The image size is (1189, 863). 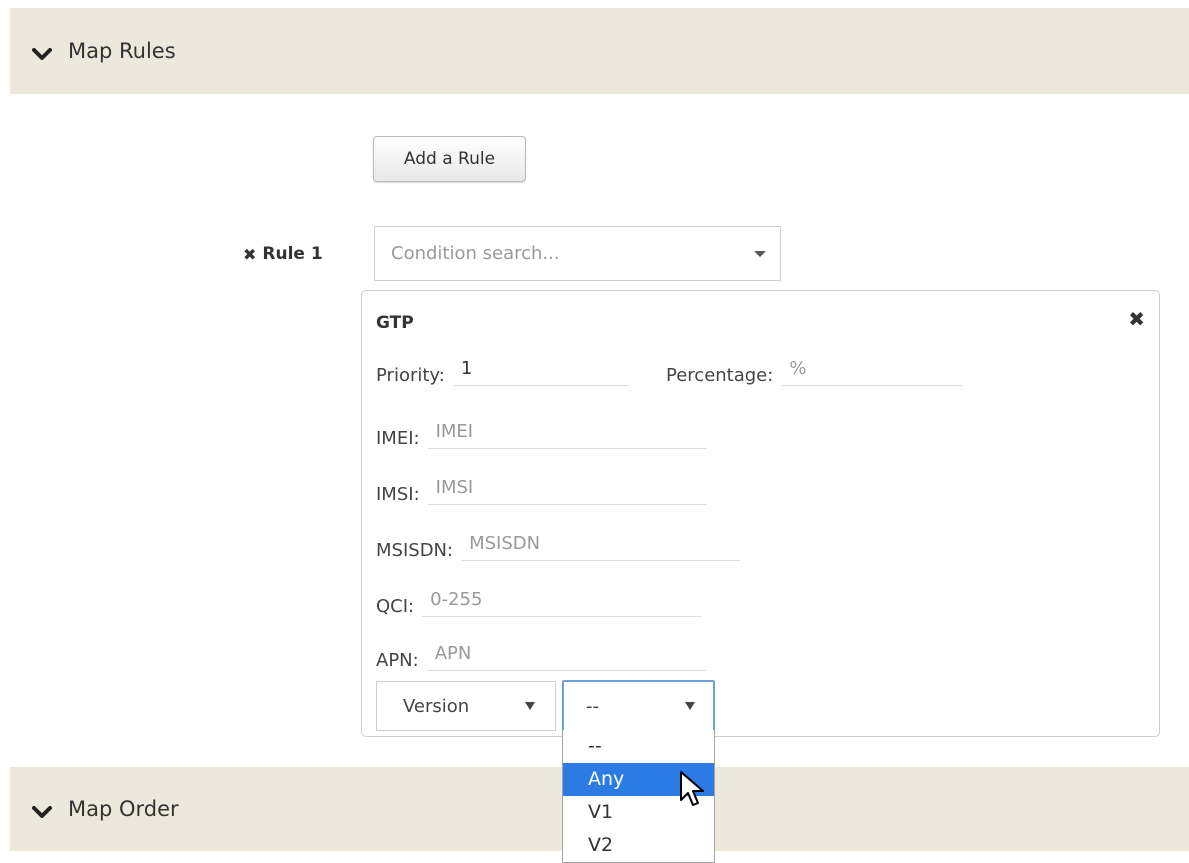 What do you see at coordinates (292, 254) in the screenshot?
I see `rule-name: Rule 1` at bounding box center [292, 254].